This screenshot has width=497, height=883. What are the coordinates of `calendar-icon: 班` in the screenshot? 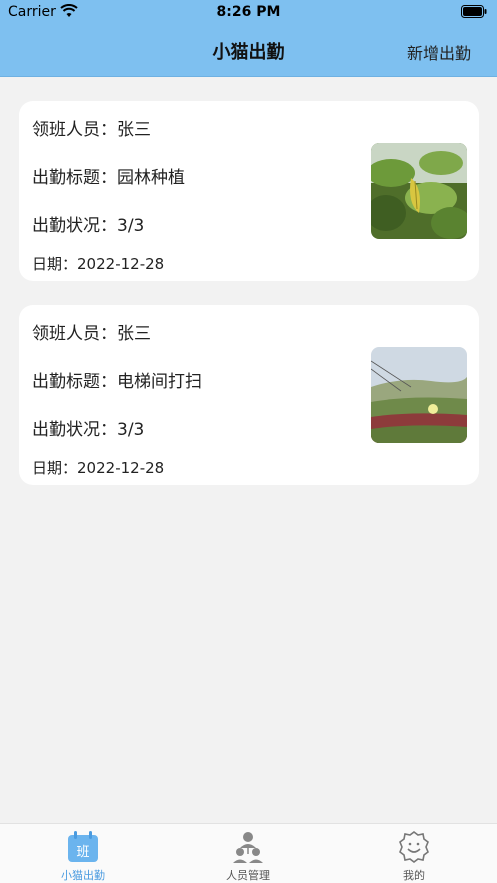 It's located at (83, 846).